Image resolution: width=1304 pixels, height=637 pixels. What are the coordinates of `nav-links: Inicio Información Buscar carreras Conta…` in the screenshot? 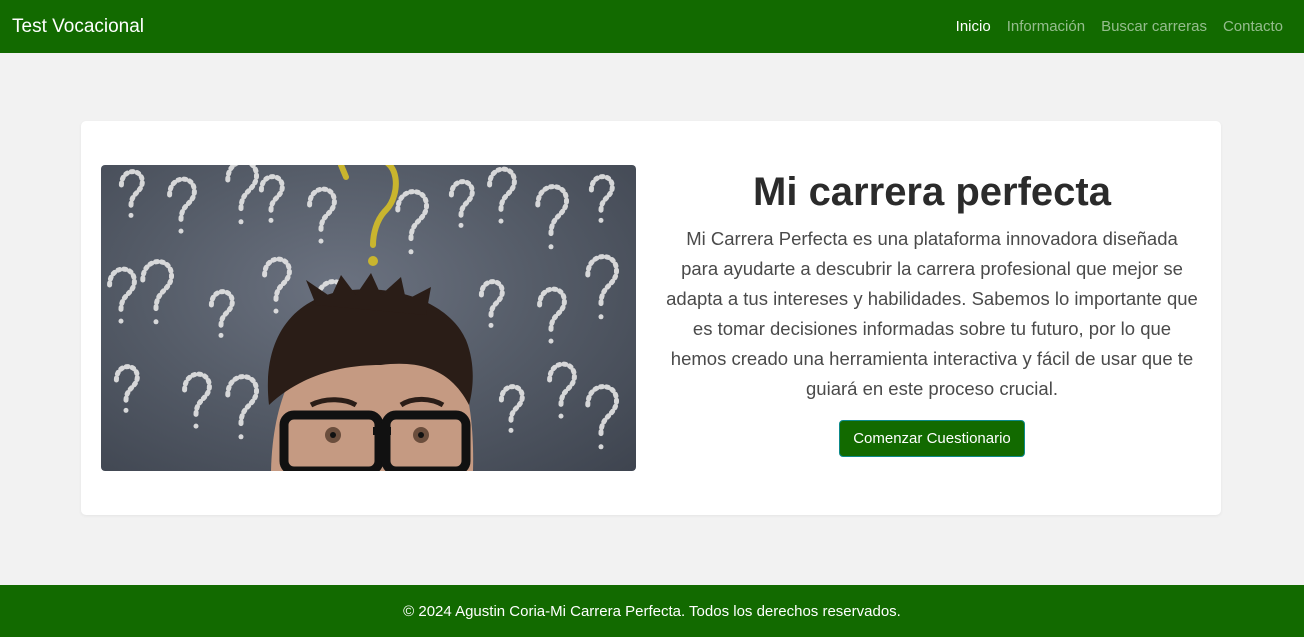 It's located at (1119, 26).